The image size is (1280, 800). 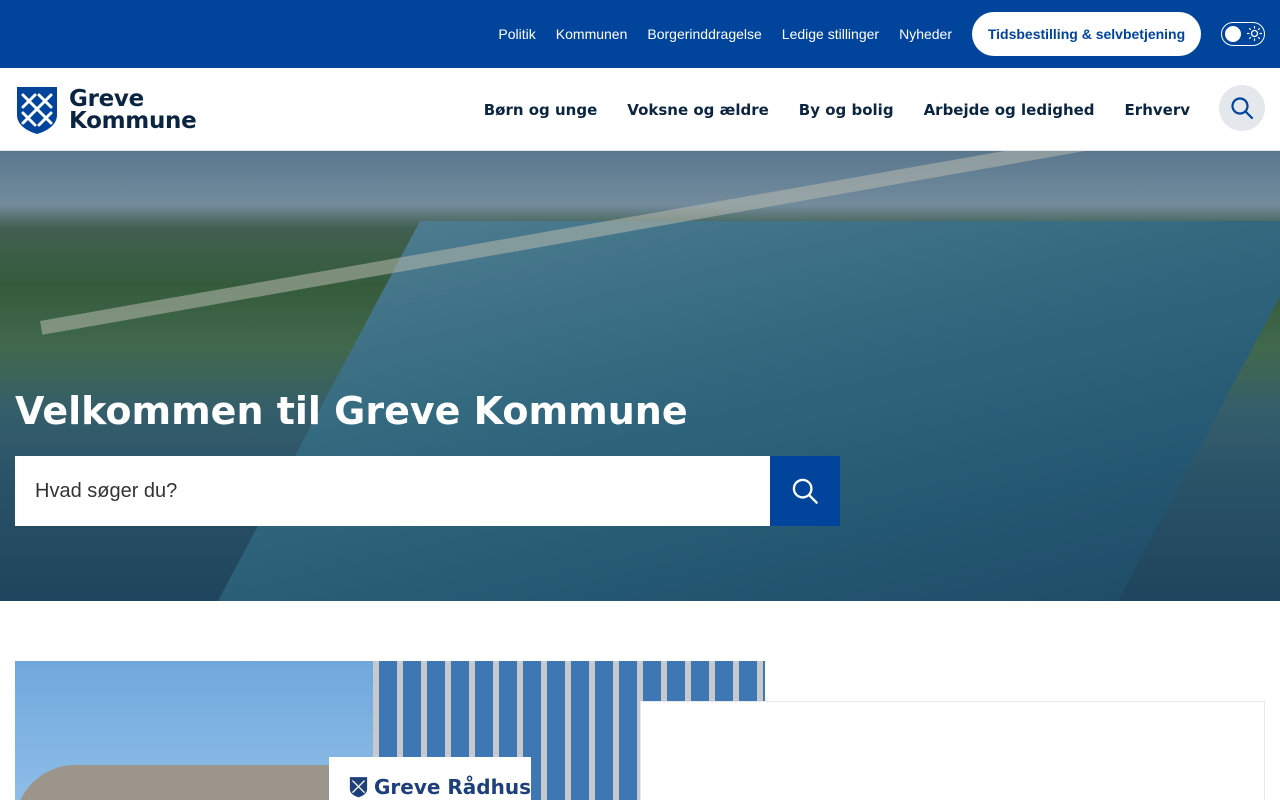 I want to click on nav-arbejde-og-ledighed: Arbejde og ledighed, so click(x=1009, y=110).